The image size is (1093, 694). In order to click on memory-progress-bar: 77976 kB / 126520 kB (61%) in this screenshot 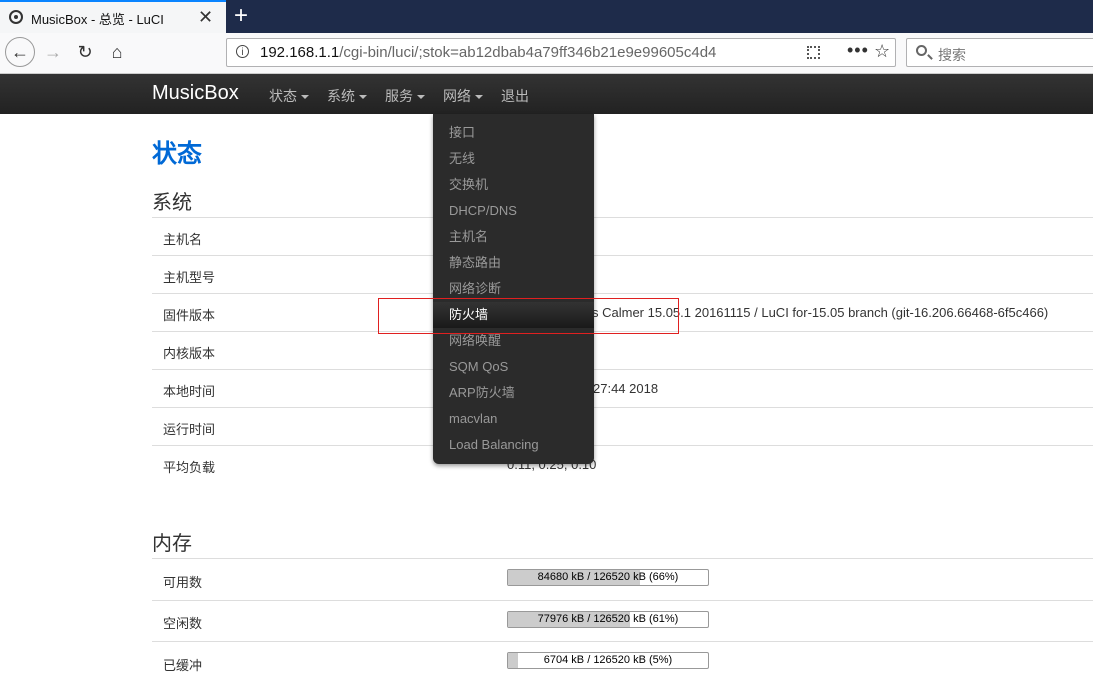, I will do `click(608, 619)`.